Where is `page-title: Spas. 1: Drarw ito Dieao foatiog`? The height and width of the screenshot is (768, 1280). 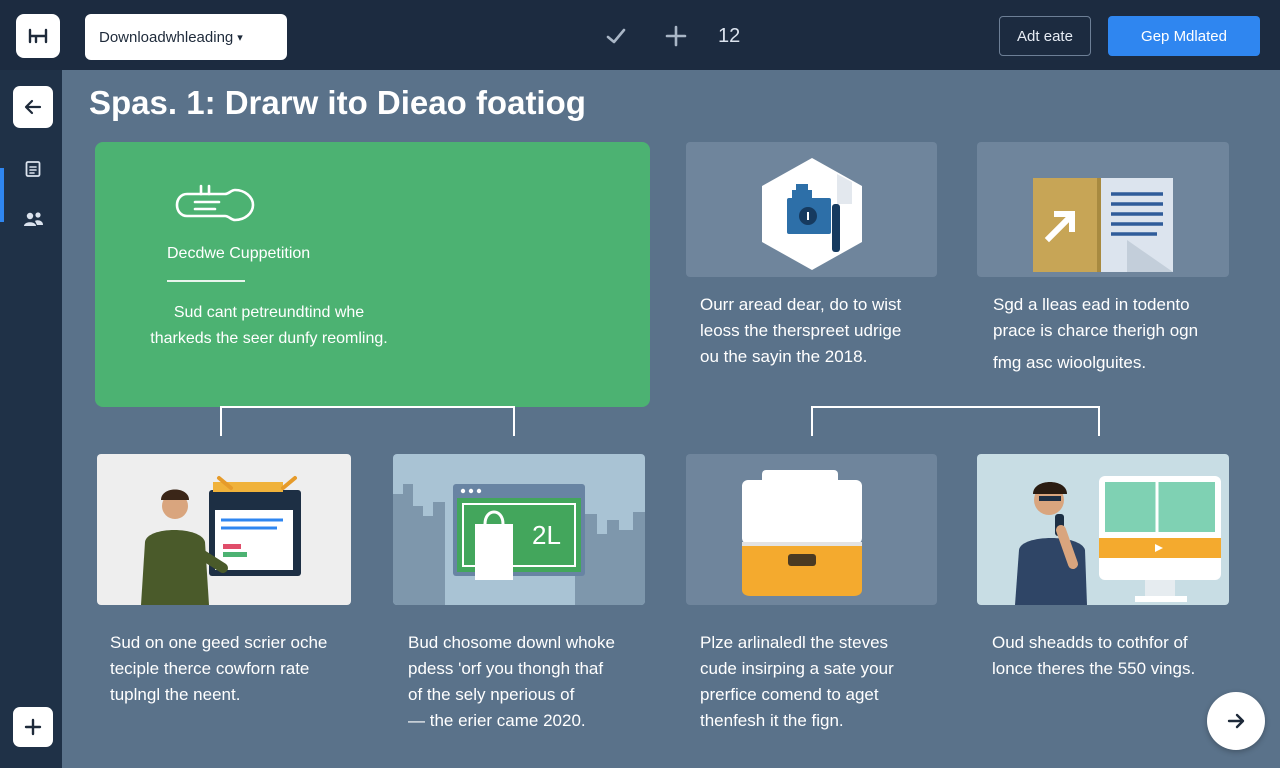 page-title: Spas. 1: Drarw ito Dieao foatiog is located at coordinates (337, 102).